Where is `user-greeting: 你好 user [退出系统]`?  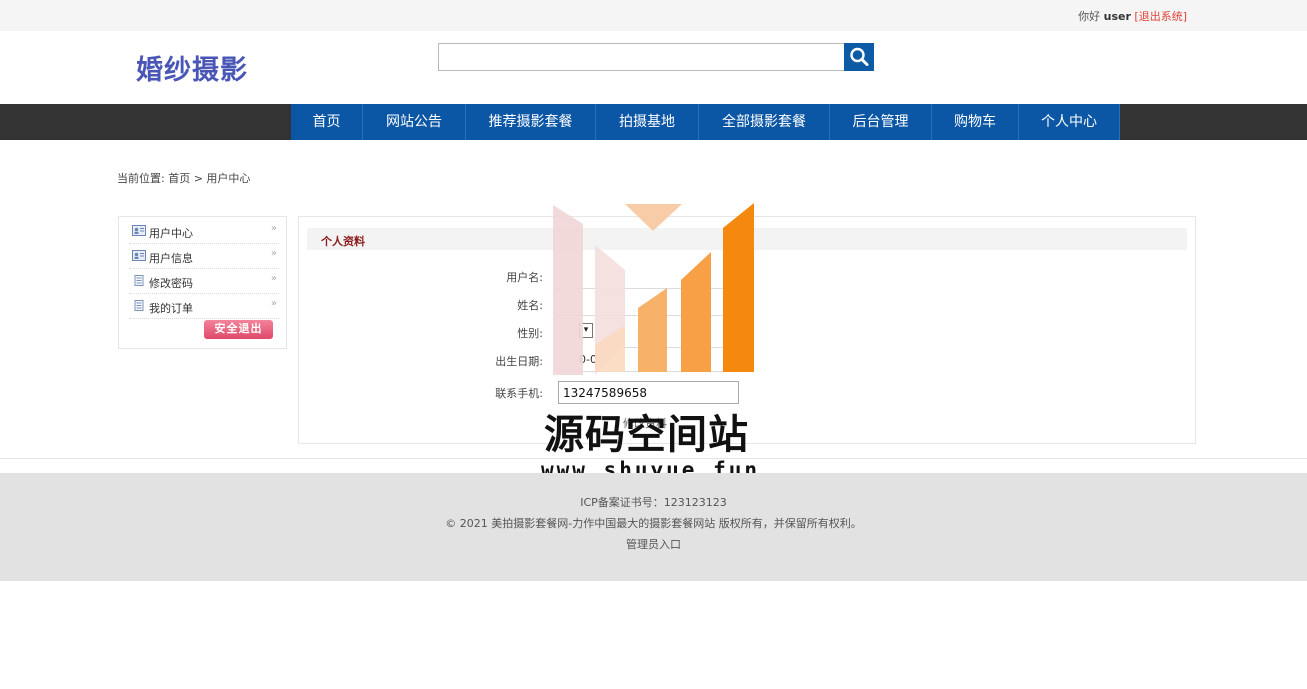
user-greeting: 你好 user [退出系统] is located at coordinates (1132, 16).